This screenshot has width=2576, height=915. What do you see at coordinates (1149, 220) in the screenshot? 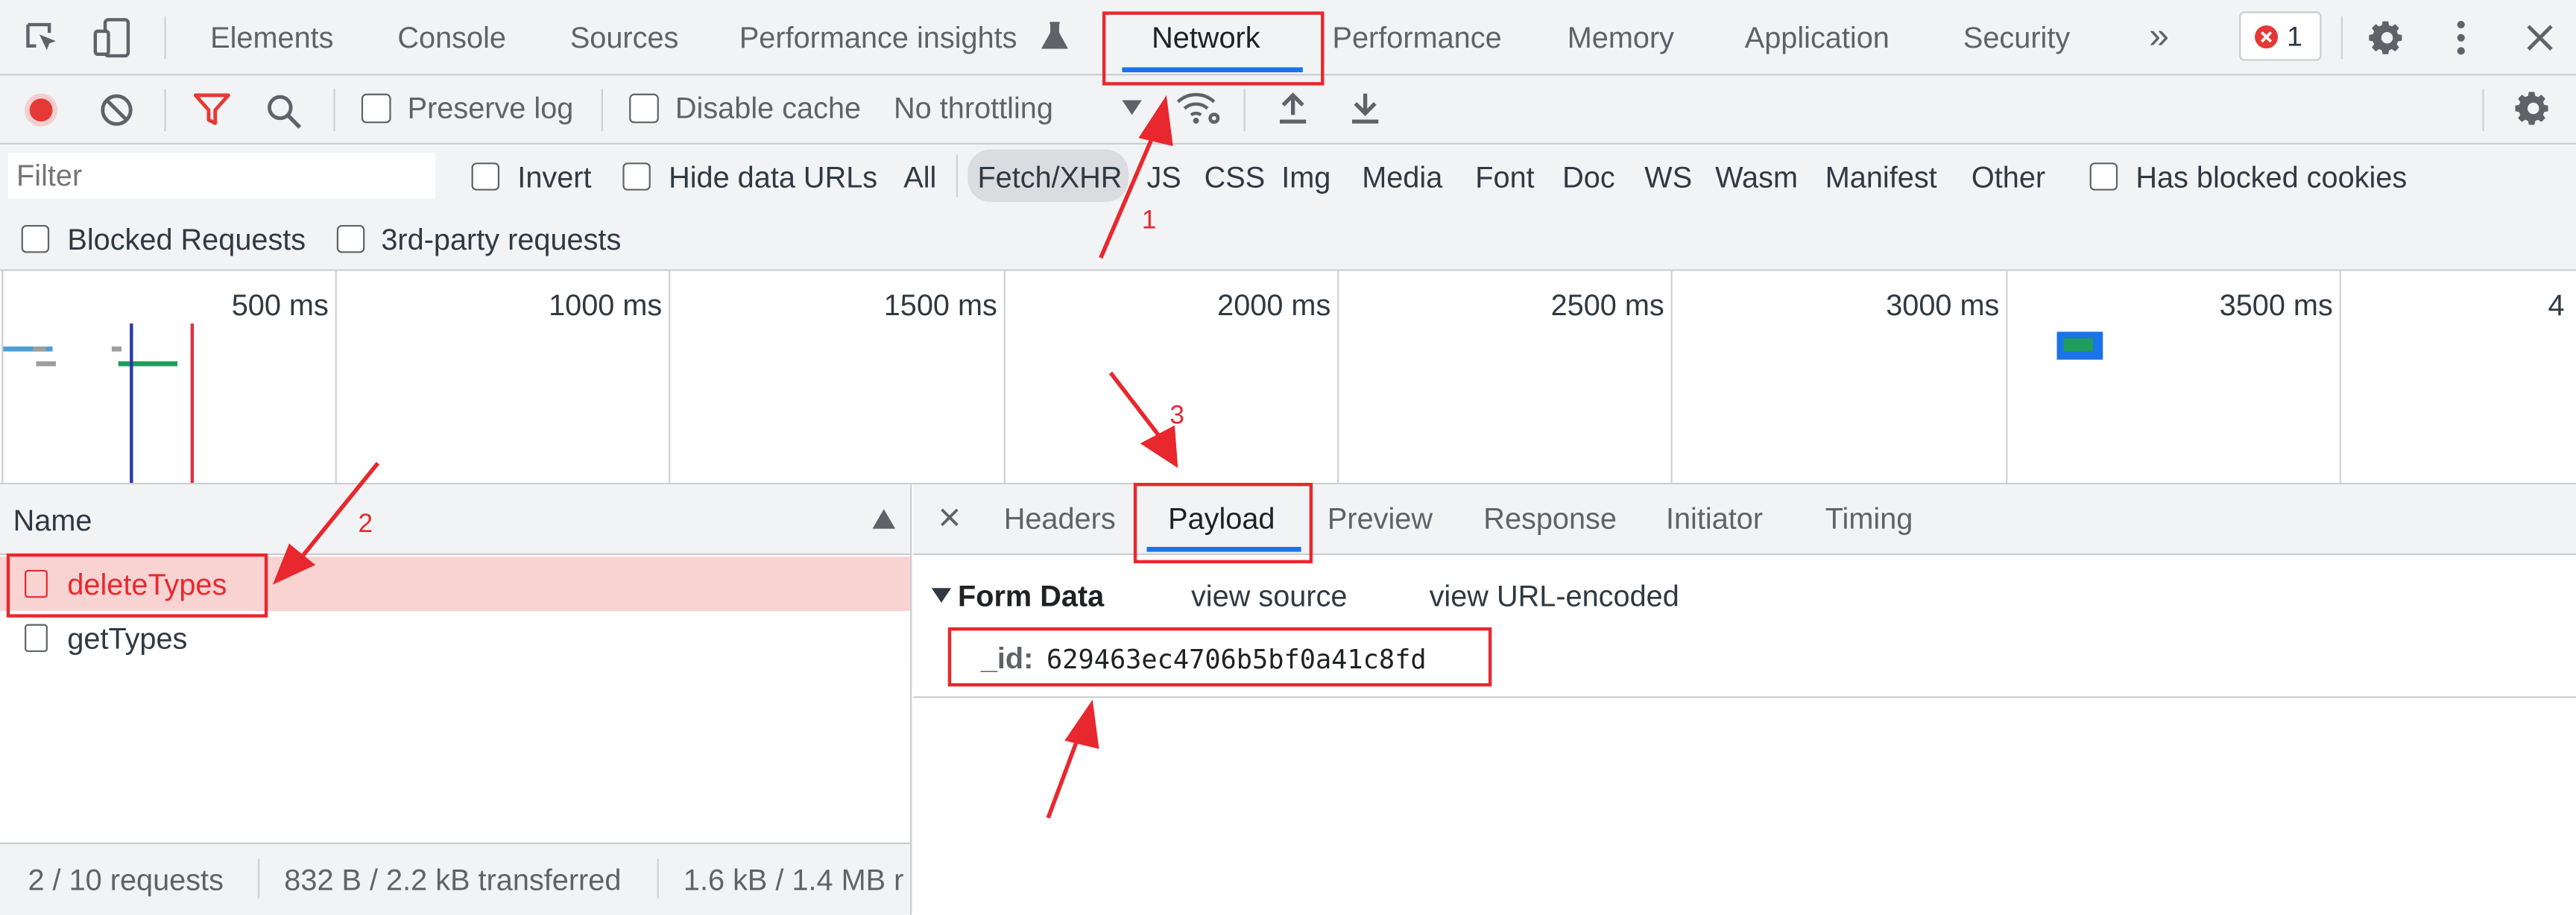
I see `annotation-label-1: 1` at bounding box center [1149, 220].